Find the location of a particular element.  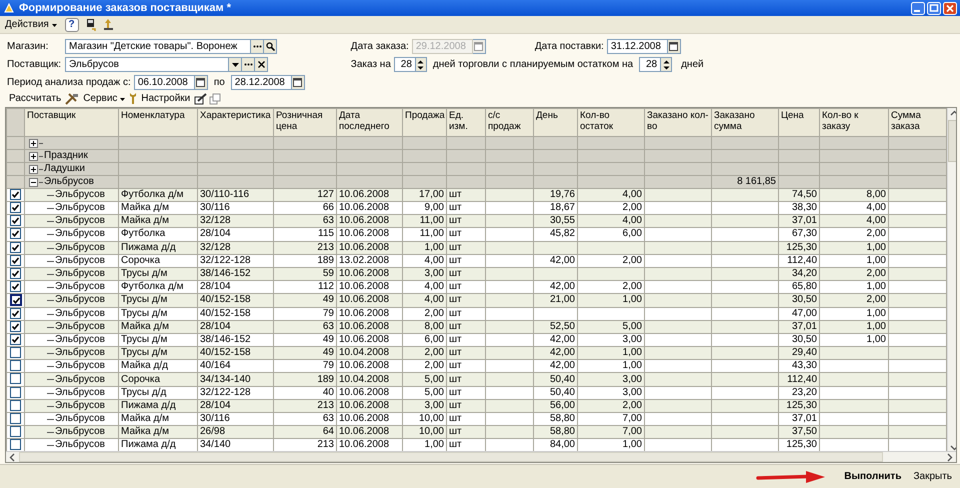

save-icon is located at coordinates (90, 25).